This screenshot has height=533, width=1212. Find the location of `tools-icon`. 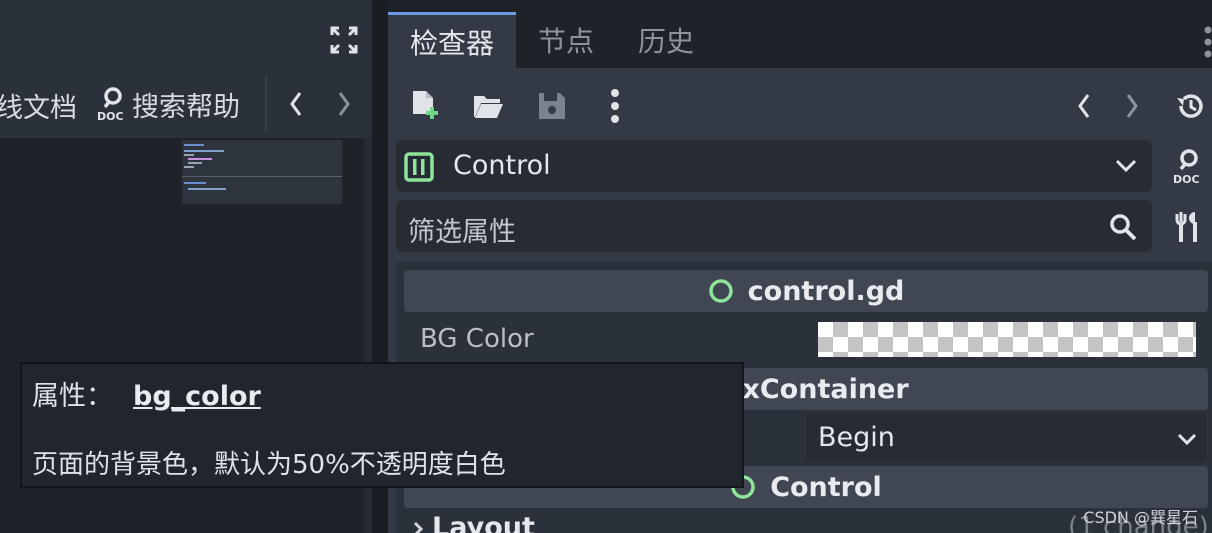

tools-icon is located at coordinates (1186, 227).